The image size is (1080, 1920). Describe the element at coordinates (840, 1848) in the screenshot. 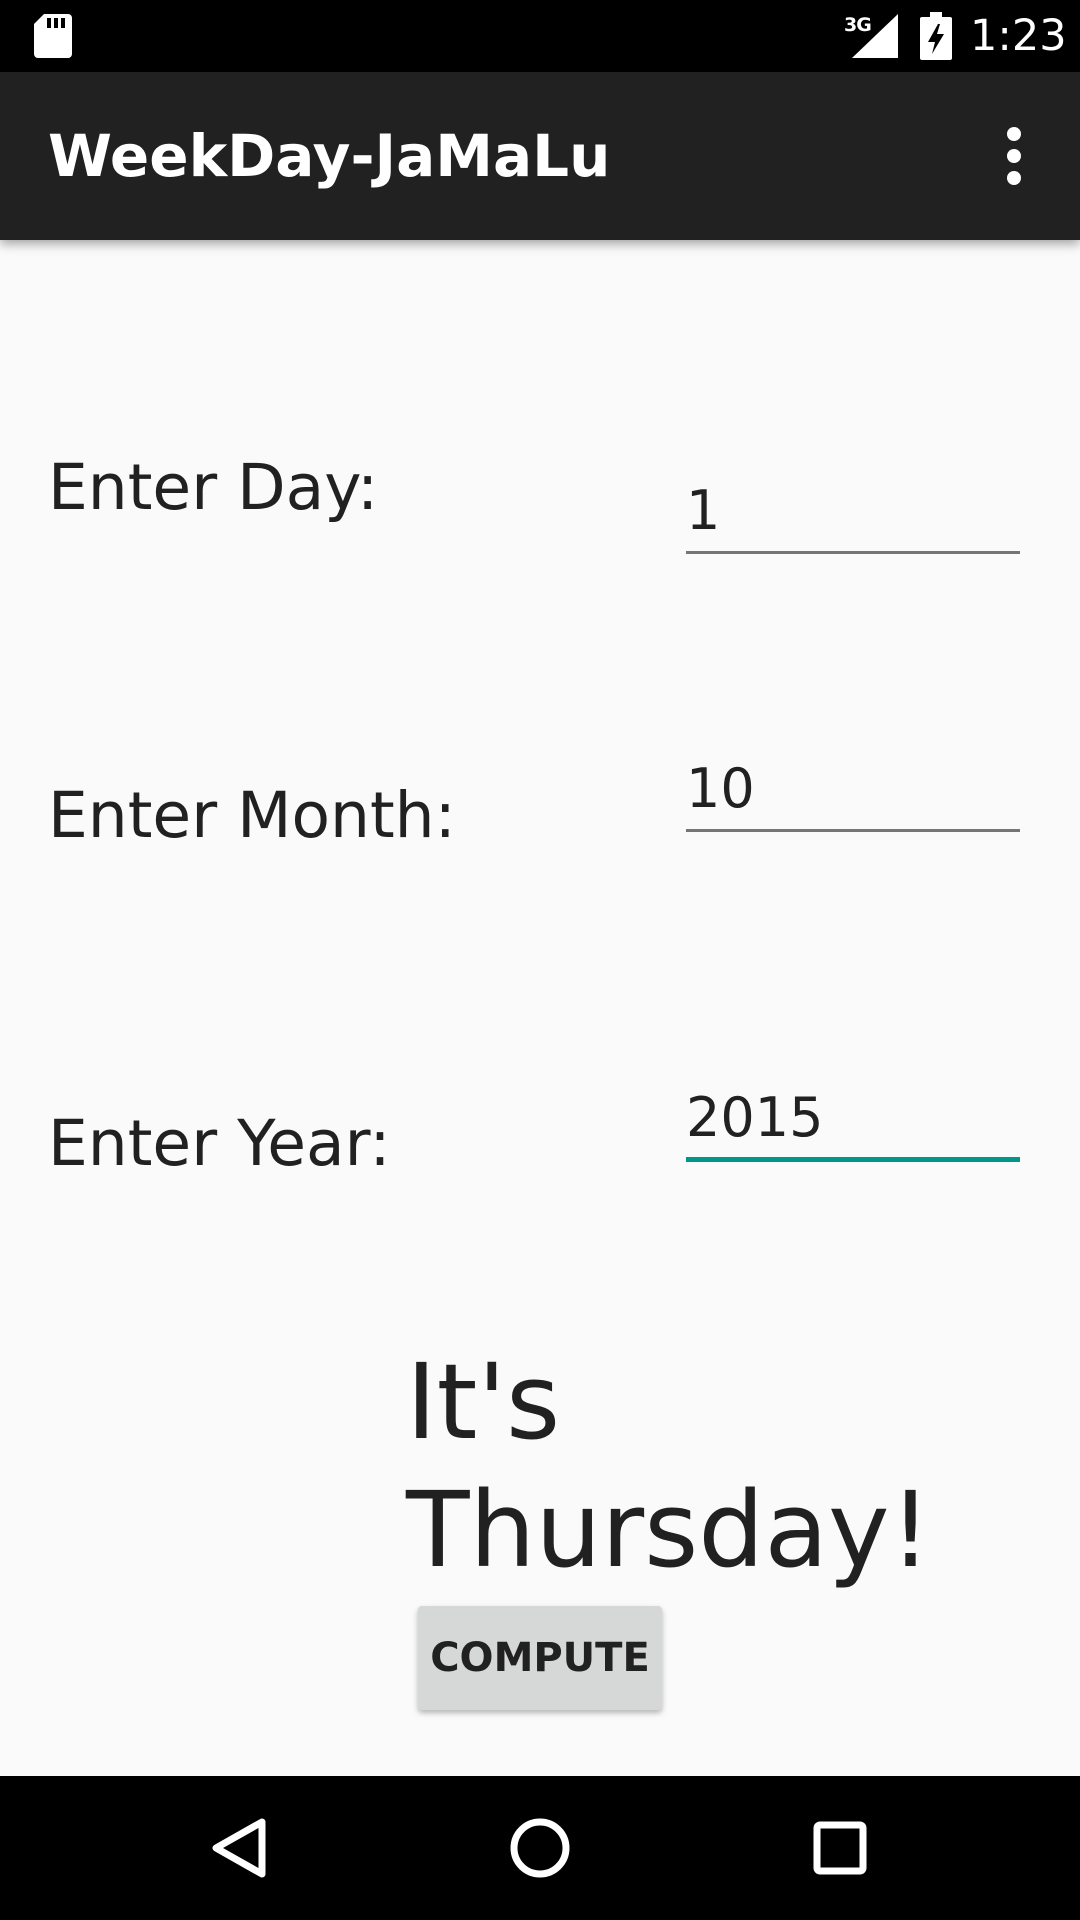

I see `recents-icon` at that location.